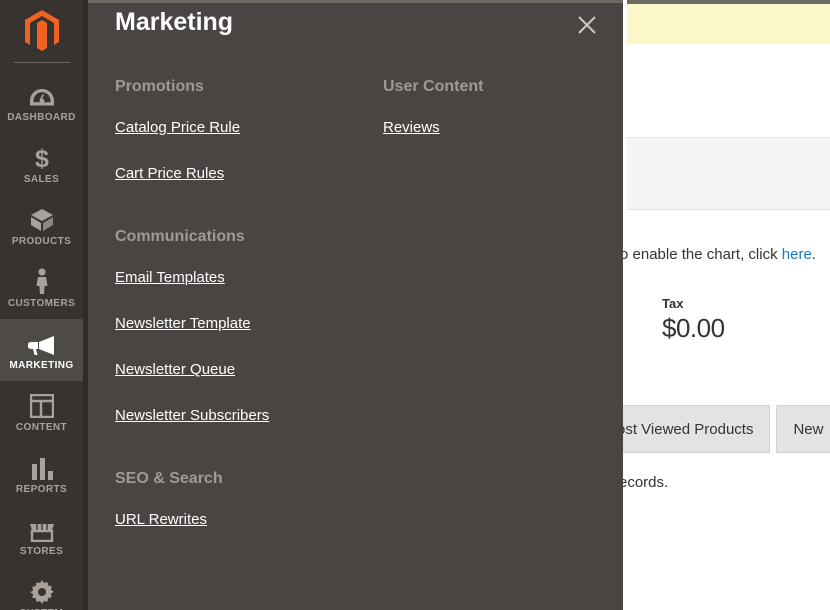 The width and height of the screenshot is (830, 610). What do you see at coordinates (355, 1) in the screenshot?
I see `panel-top-rule` at bounding box center [355, 1].